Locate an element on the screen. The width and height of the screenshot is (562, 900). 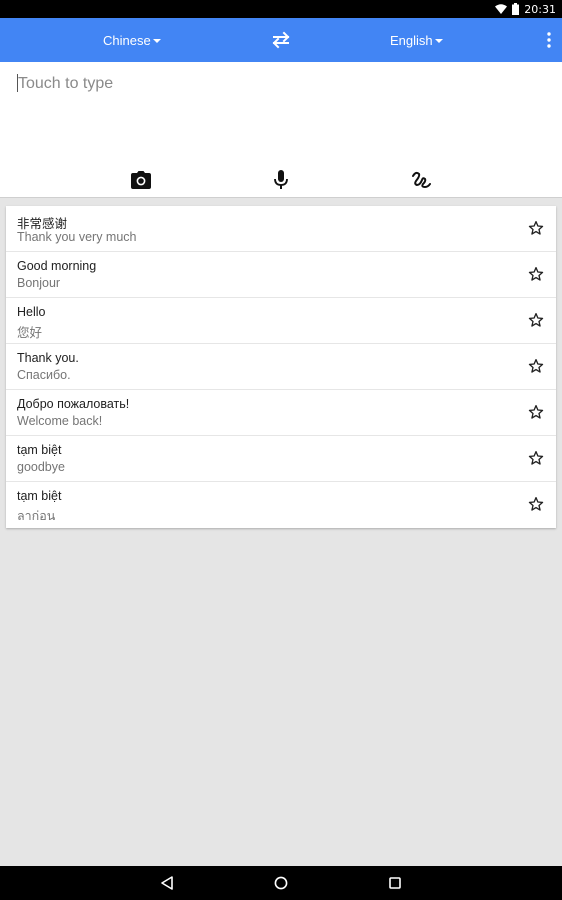
back-icon is located at coordinates (167, 883).